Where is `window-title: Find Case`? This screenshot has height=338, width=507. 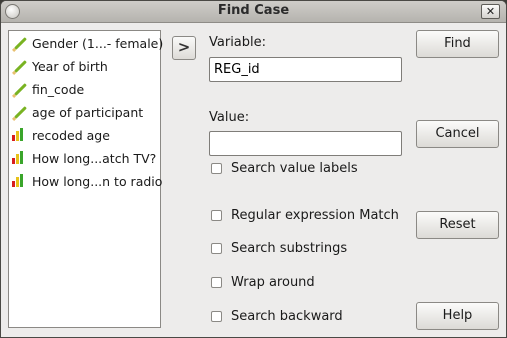
window-title: Find Case is located at coordinates (253, 10).